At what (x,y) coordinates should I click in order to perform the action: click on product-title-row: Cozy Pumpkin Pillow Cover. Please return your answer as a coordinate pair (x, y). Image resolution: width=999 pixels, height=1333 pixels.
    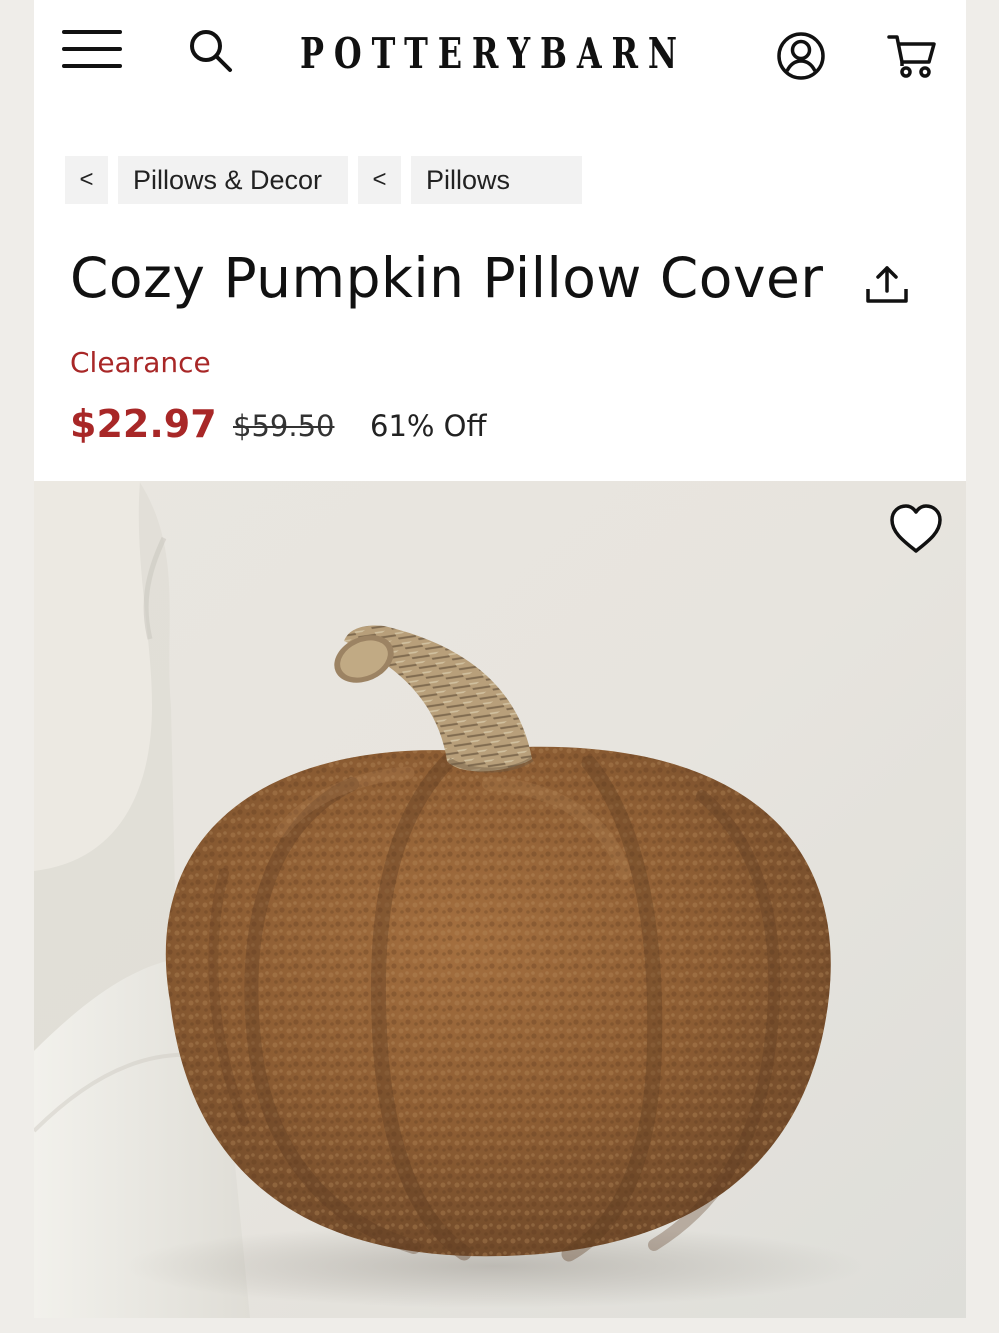
    Looking at the image, I should click on (495, 280).